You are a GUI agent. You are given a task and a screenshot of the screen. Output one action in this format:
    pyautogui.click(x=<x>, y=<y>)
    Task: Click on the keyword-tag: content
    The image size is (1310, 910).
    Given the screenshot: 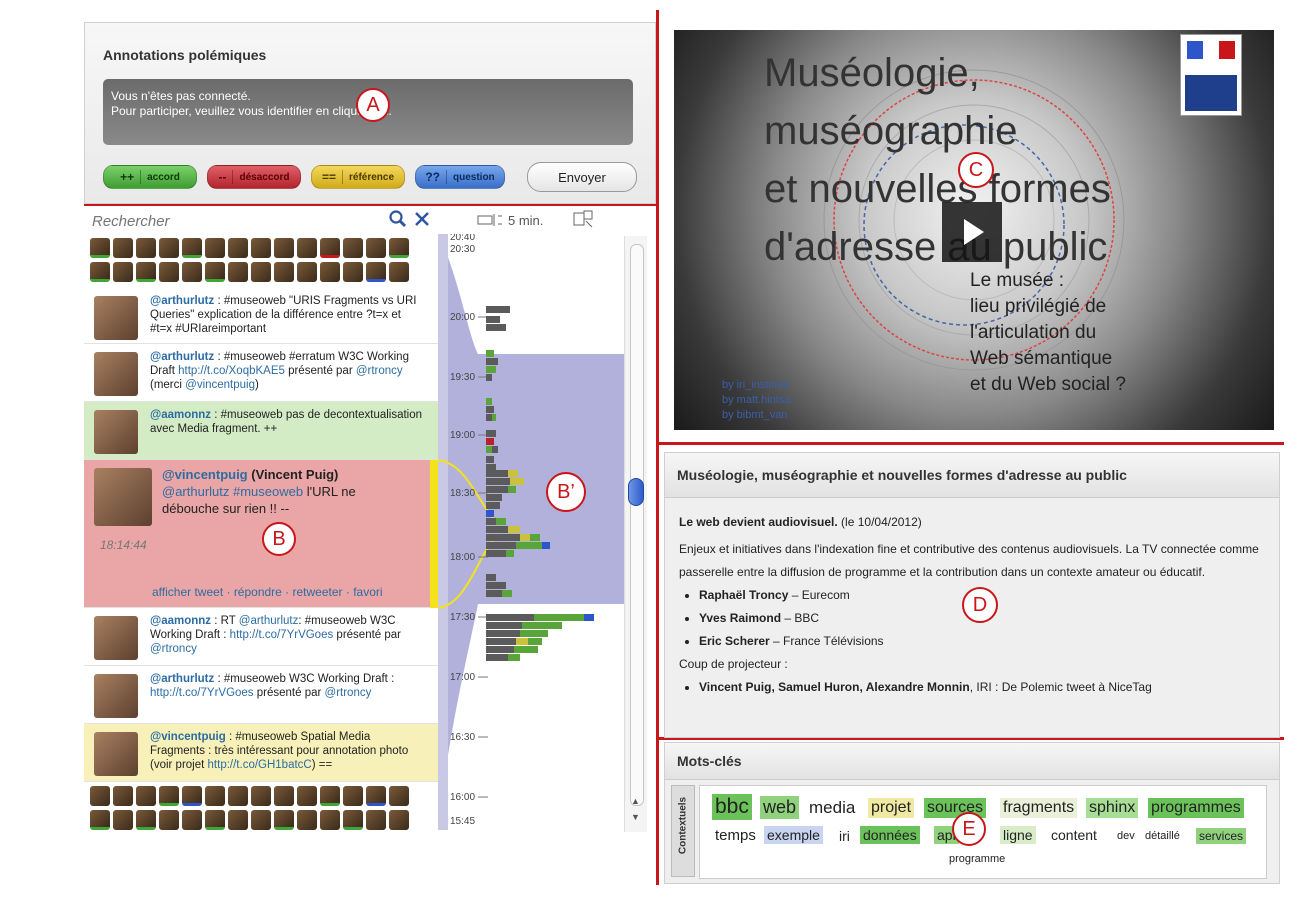 What is the action you would take?
    pyautogui.click(x=1074, y=835)
    